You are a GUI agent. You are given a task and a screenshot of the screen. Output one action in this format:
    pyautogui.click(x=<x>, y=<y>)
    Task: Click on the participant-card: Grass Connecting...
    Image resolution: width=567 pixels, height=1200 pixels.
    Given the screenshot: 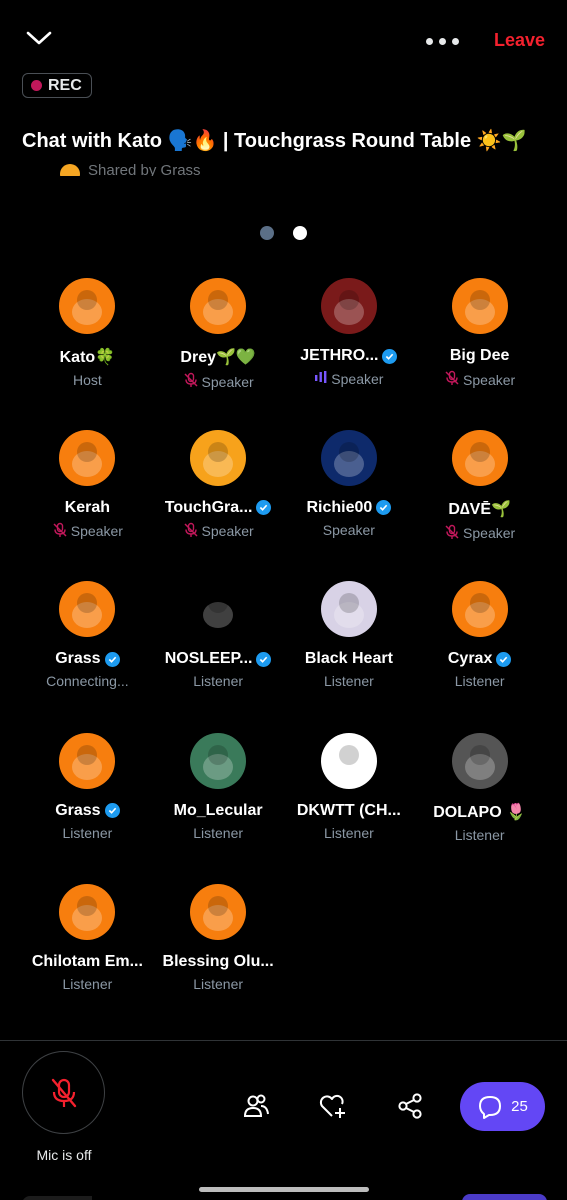 What is the action you would take?
    pyautogui.click(x=87, y=657)
    